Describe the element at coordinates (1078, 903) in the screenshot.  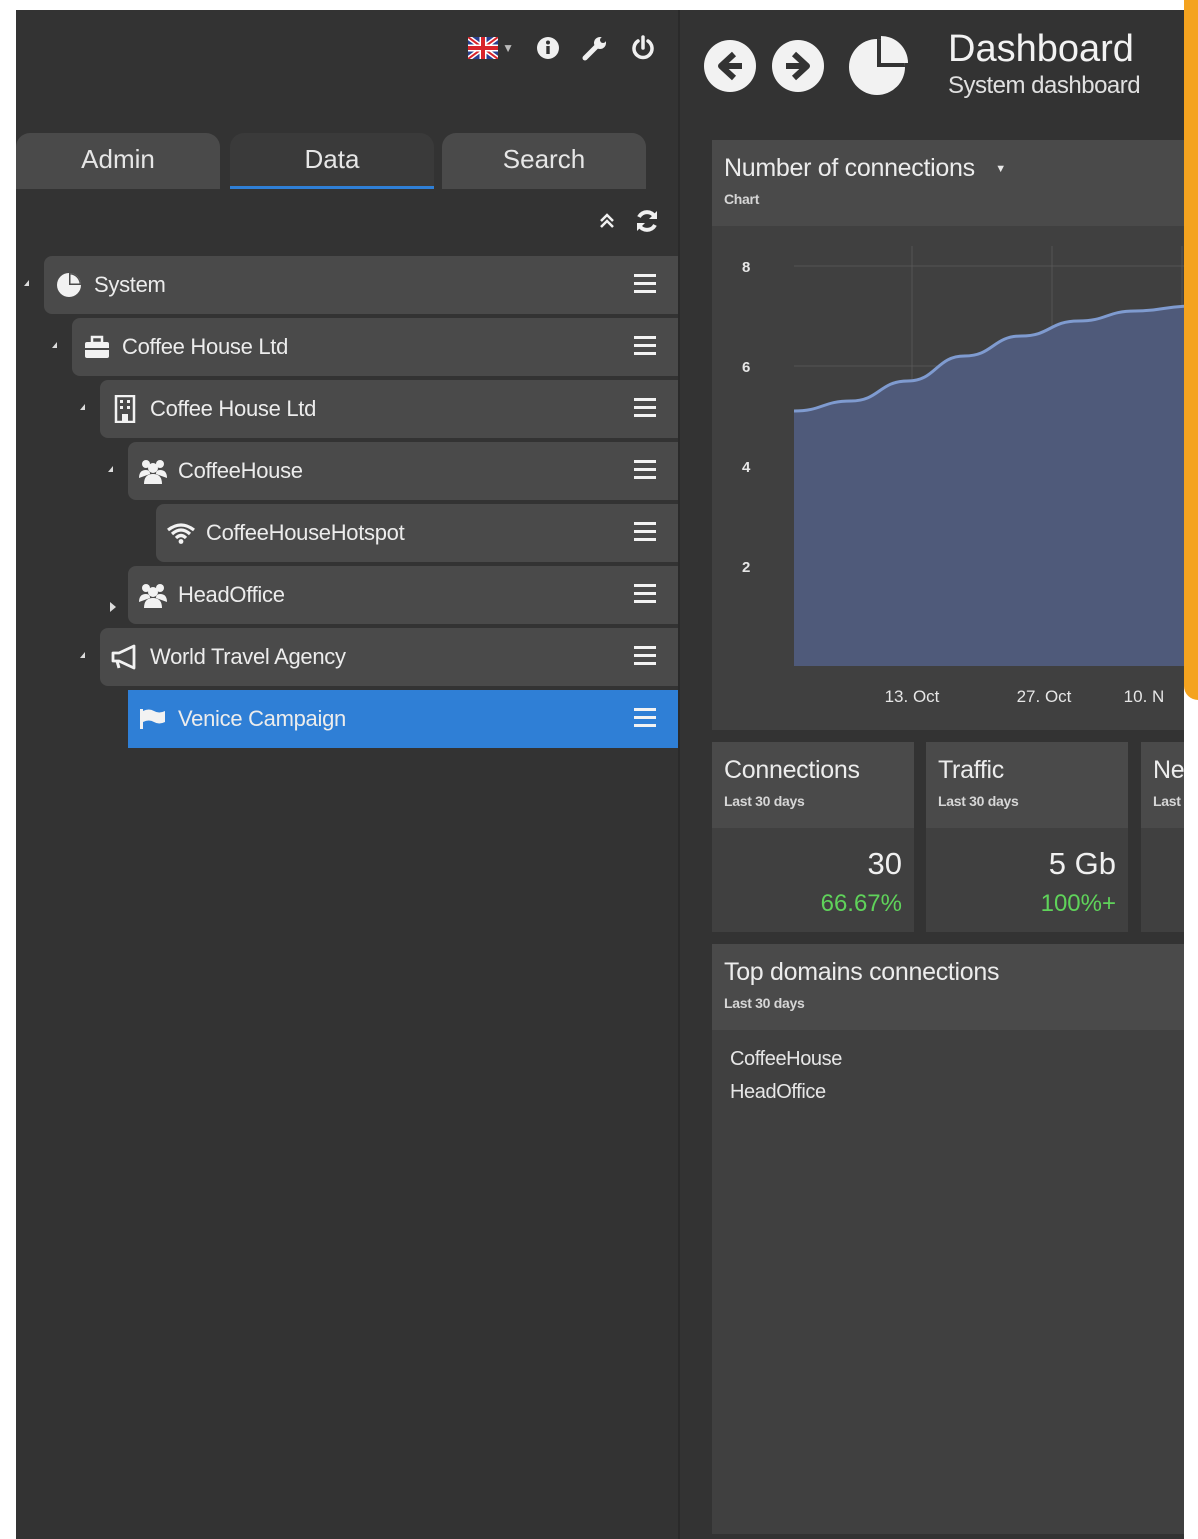
I see `stat-change: 100%+` at that location.